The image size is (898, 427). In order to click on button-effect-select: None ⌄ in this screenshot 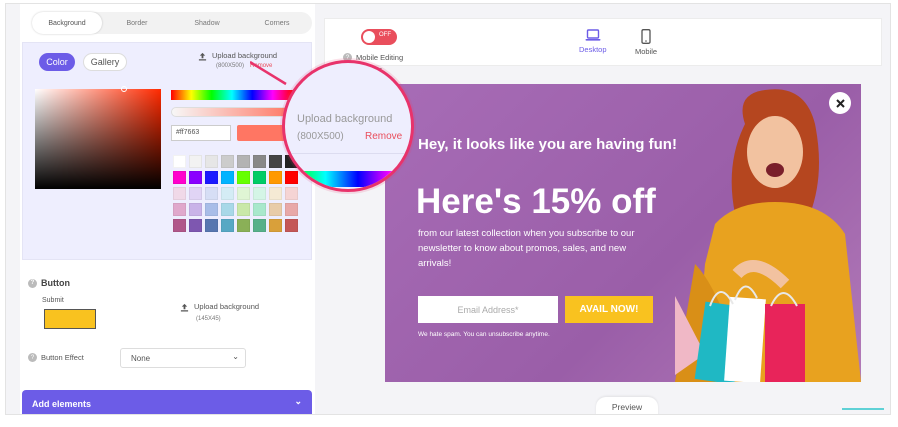, I will do `click(183, 358)`.